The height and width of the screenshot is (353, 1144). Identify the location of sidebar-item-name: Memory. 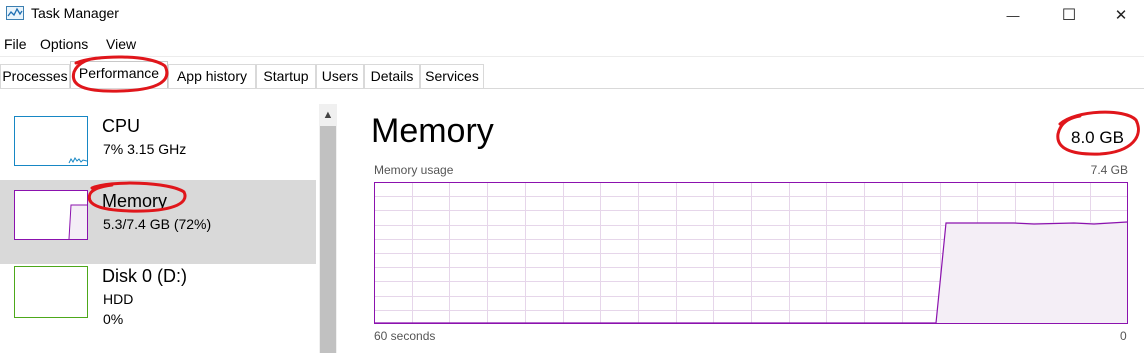
(135, 201).